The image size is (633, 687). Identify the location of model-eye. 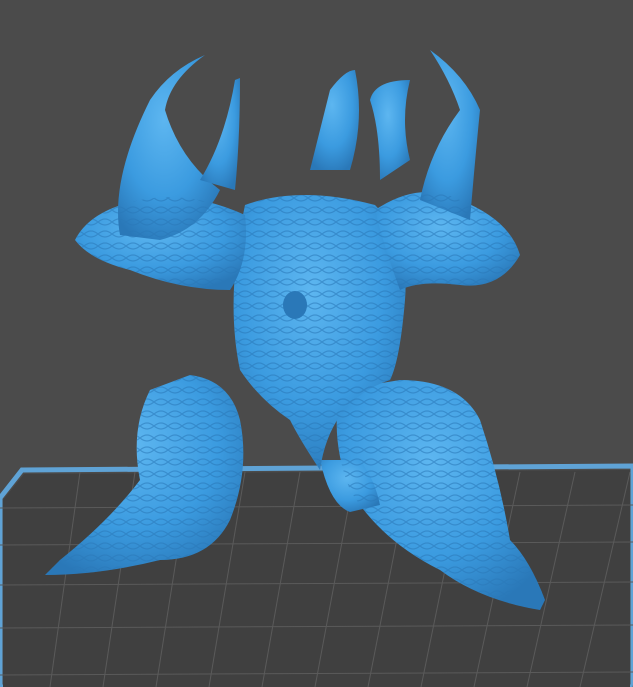
(295, 305).